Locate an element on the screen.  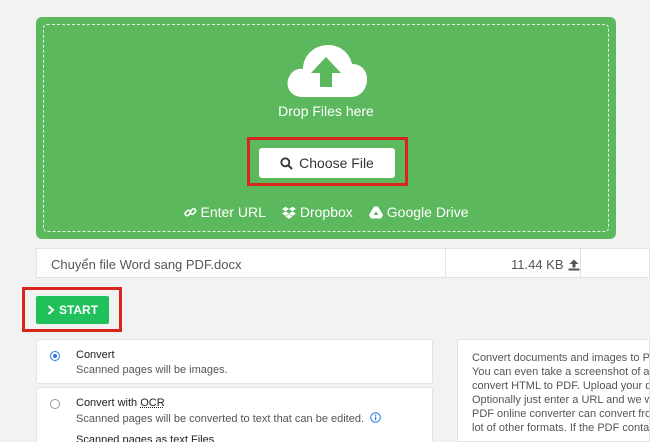
start-button: START is located at coordinates (72, 310).